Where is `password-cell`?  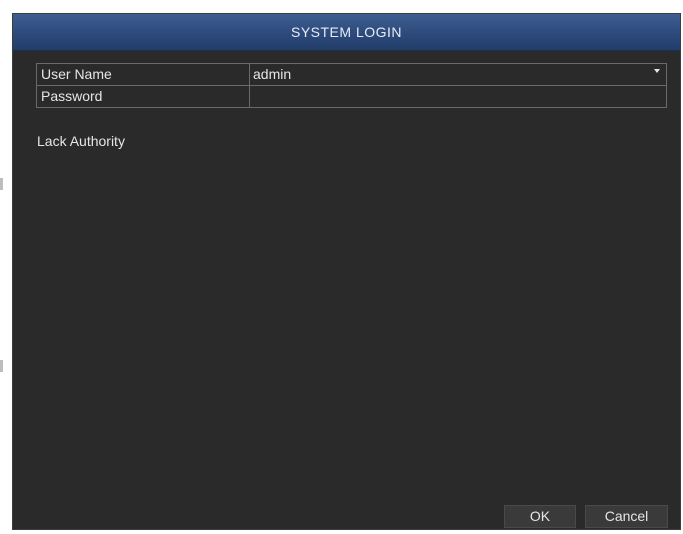
password-cell is located at coordinates (458, 96).